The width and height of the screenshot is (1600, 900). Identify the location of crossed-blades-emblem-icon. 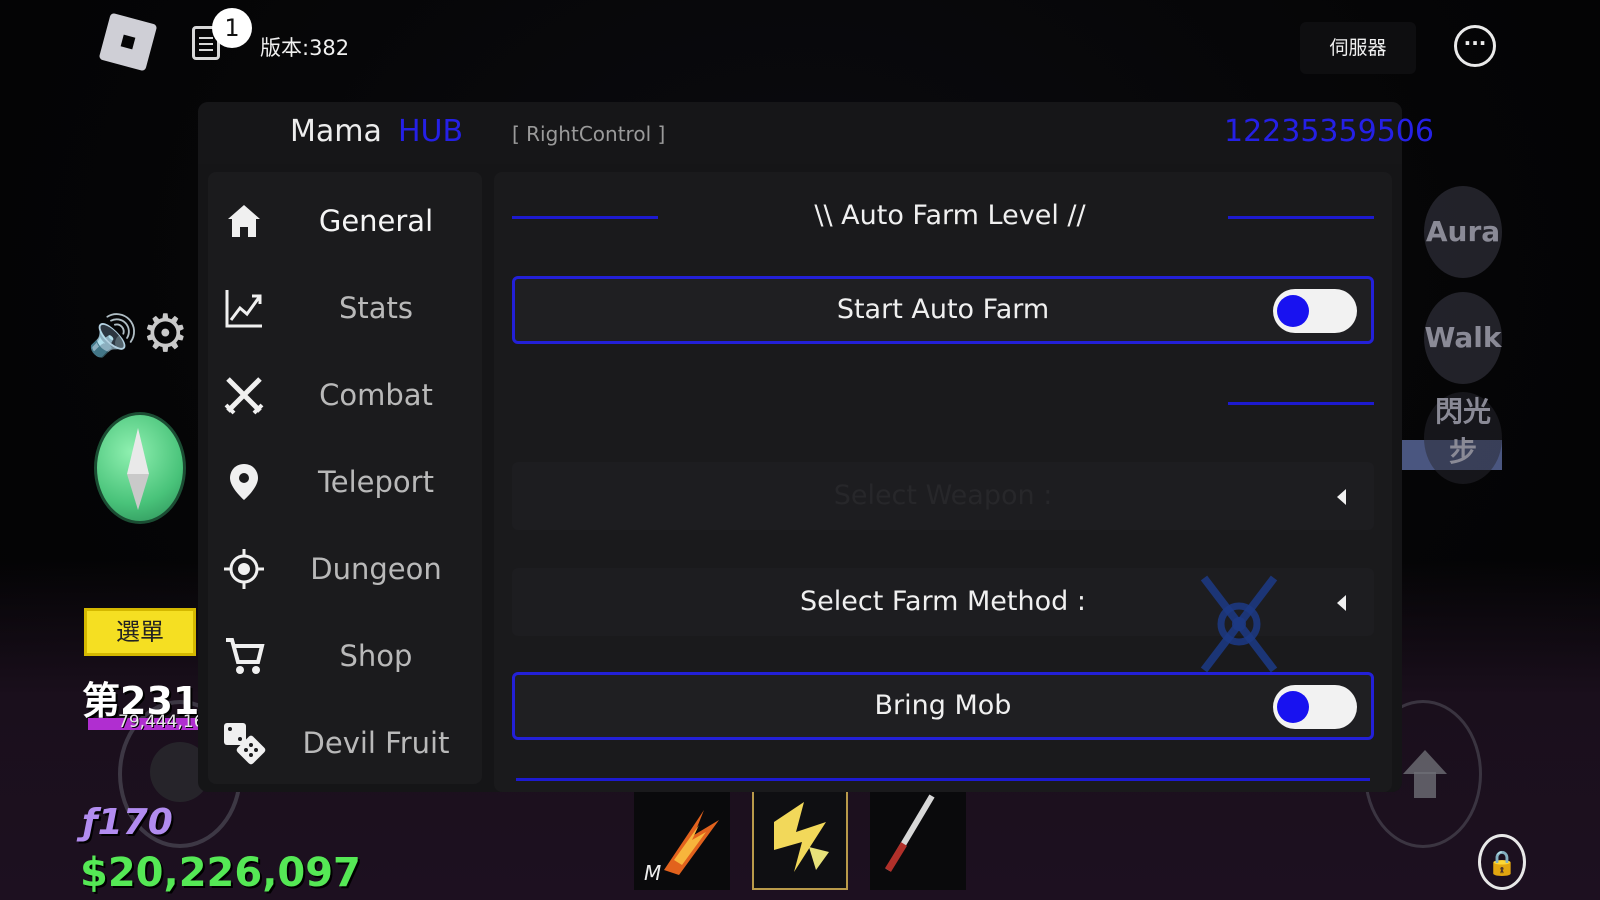
(1239, 624).